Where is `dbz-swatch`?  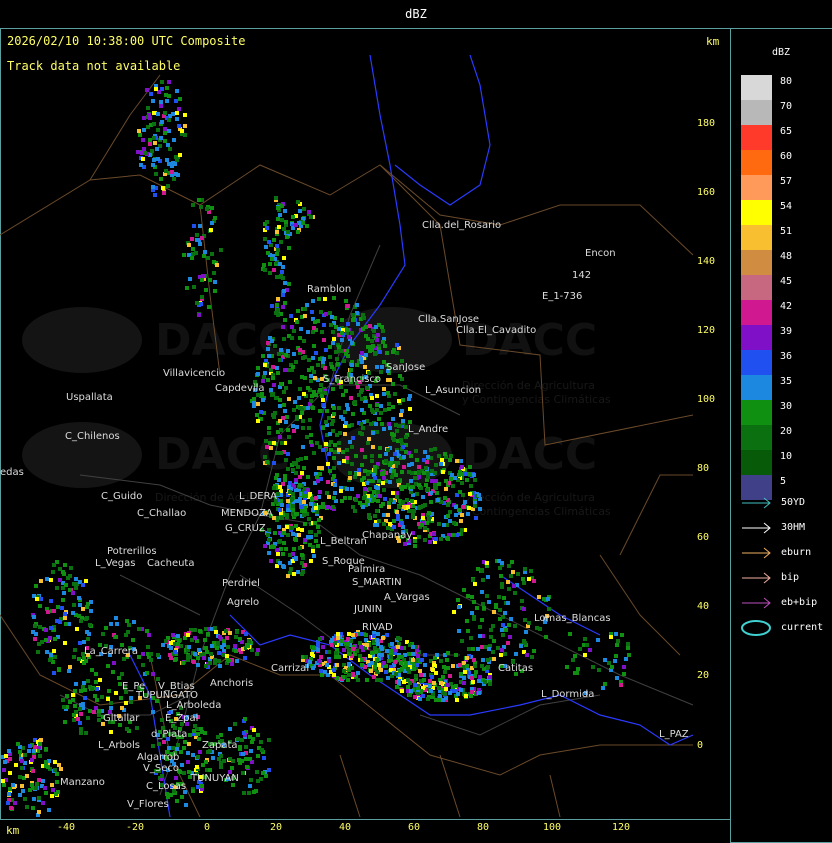 dbz-swatch is located at coordinates (756, 387).